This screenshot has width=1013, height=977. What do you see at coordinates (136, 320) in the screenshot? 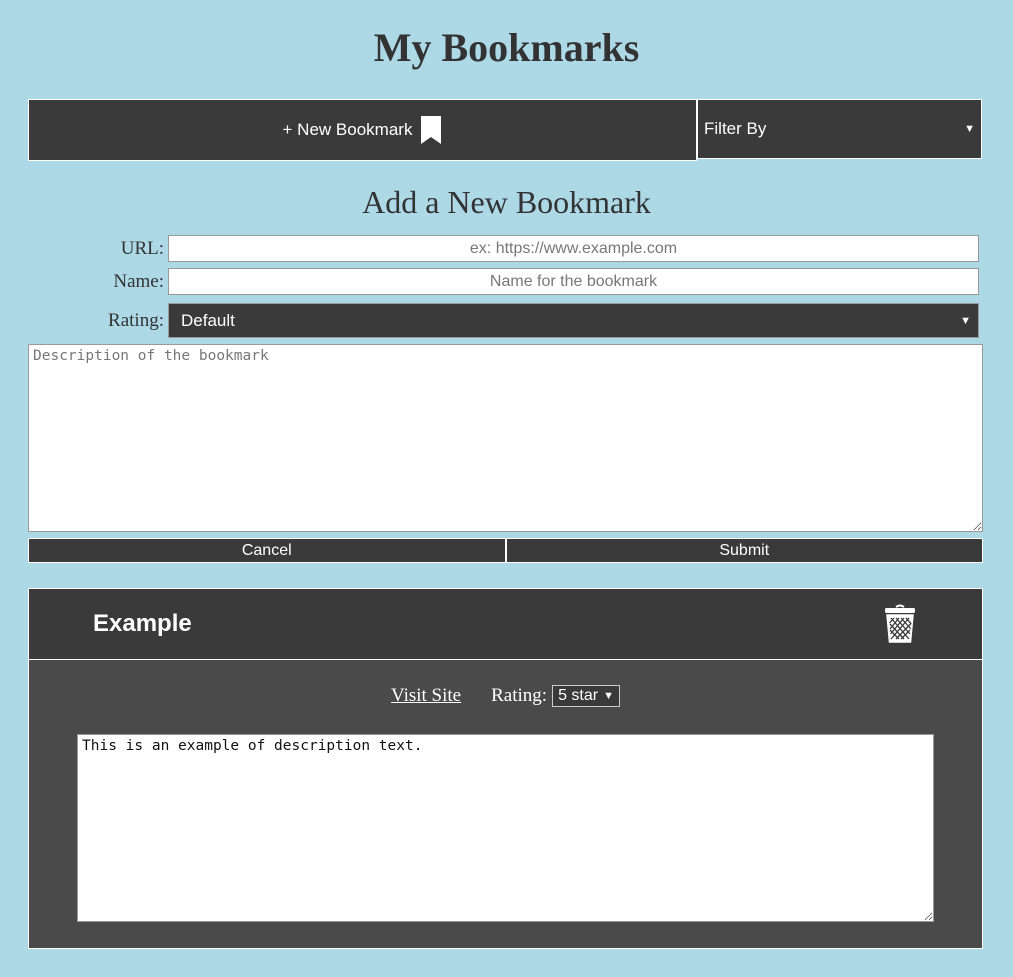
I see `rating-label: Rating:` at bounding box center [136, 320].